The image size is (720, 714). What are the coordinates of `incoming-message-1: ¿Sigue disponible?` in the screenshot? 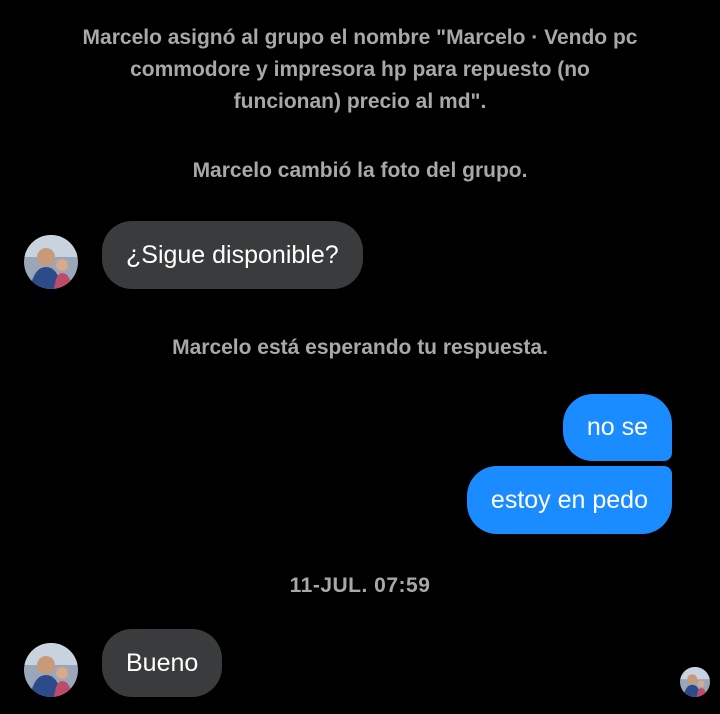 It's located at (232, 255).